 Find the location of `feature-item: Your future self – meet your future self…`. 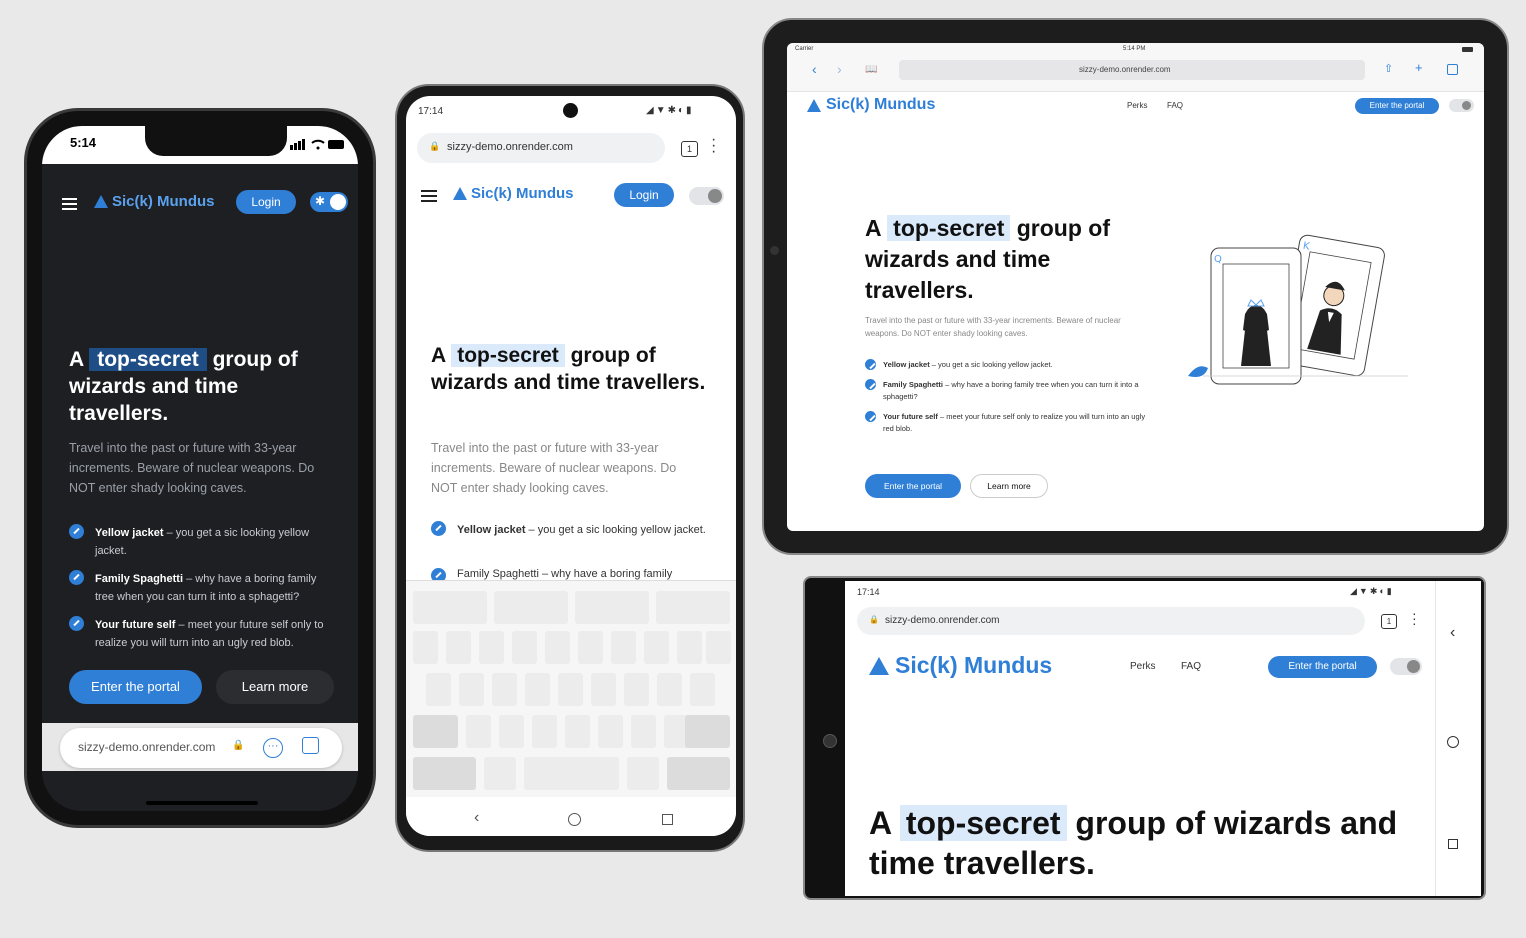

feature-item: Your future self – meet your future self… is located at coordinates (1006, 423).